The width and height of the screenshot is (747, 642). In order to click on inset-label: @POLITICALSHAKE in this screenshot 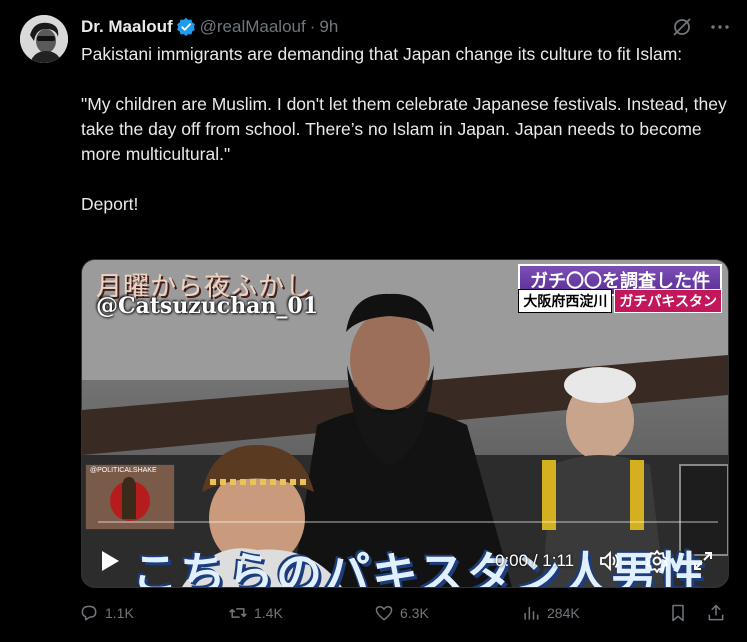, I will do `click(123, 470)`.